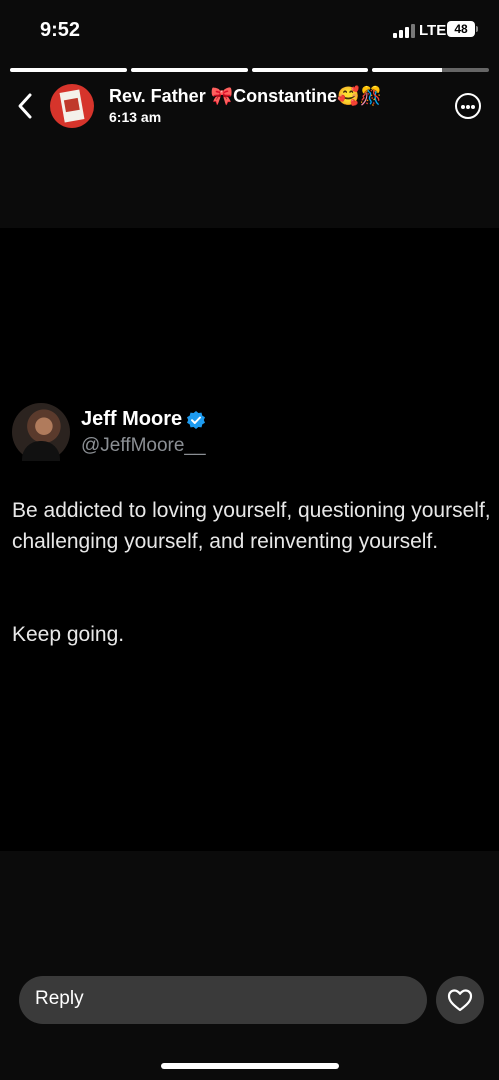 The width and height of the screenshot is (499, 1080). What do you see at coordinates (72, 106) in the screenshot?
I see `story-avatar` at bounding box center [72, 106].